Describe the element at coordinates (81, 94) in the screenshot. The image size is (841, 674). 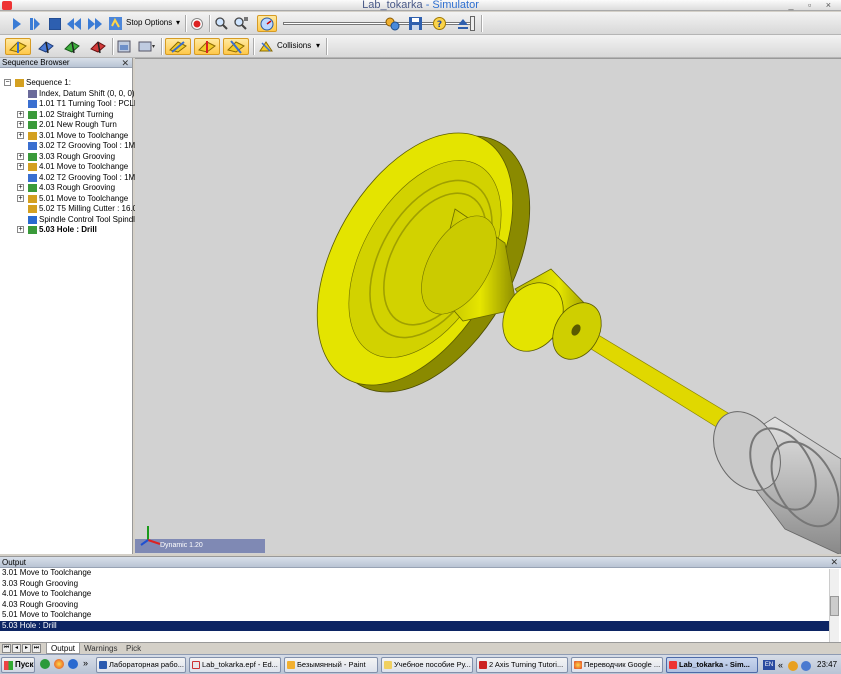
I see `sequence-item: Index, Datum Shift (0, 0, 0)` at that location.